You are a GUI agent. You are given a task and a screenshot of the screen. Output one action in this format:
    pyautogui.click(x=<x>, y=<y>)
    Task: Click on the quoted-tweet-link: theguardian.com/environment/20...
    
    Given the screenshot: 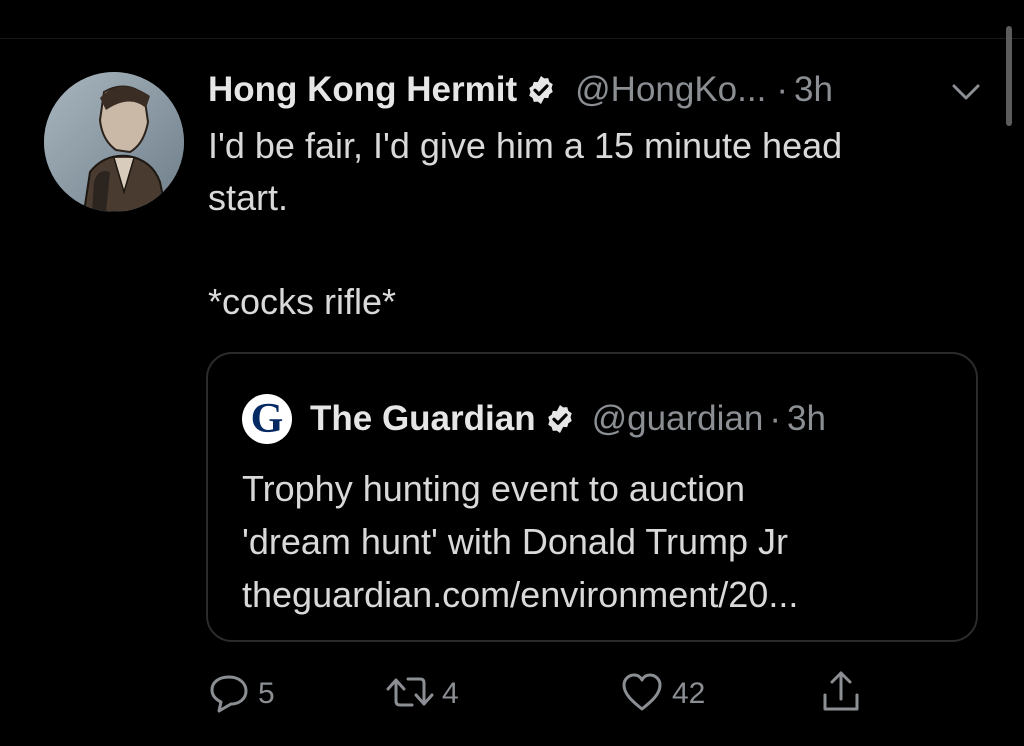 What is the action you would take?
    pyautogui.click(x=520, y=594)
    